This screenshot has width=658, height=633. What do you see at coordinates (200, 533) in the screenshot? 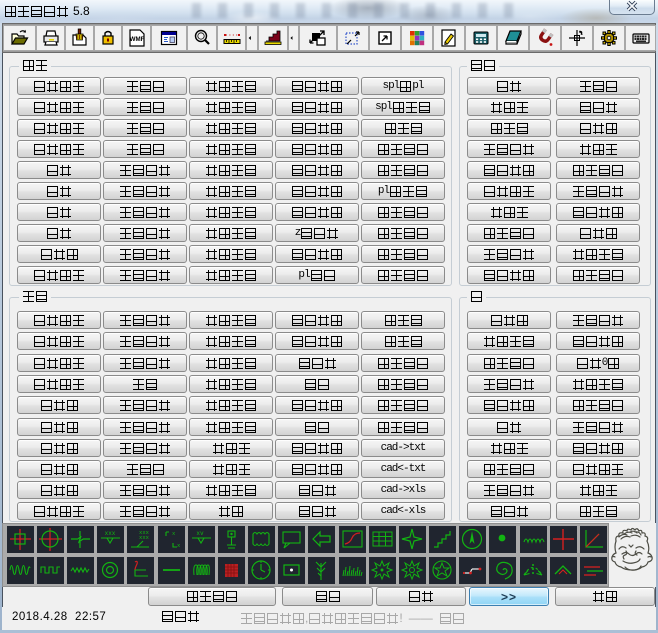
I see `svg-text: xv` at bounding box center [200, 533].